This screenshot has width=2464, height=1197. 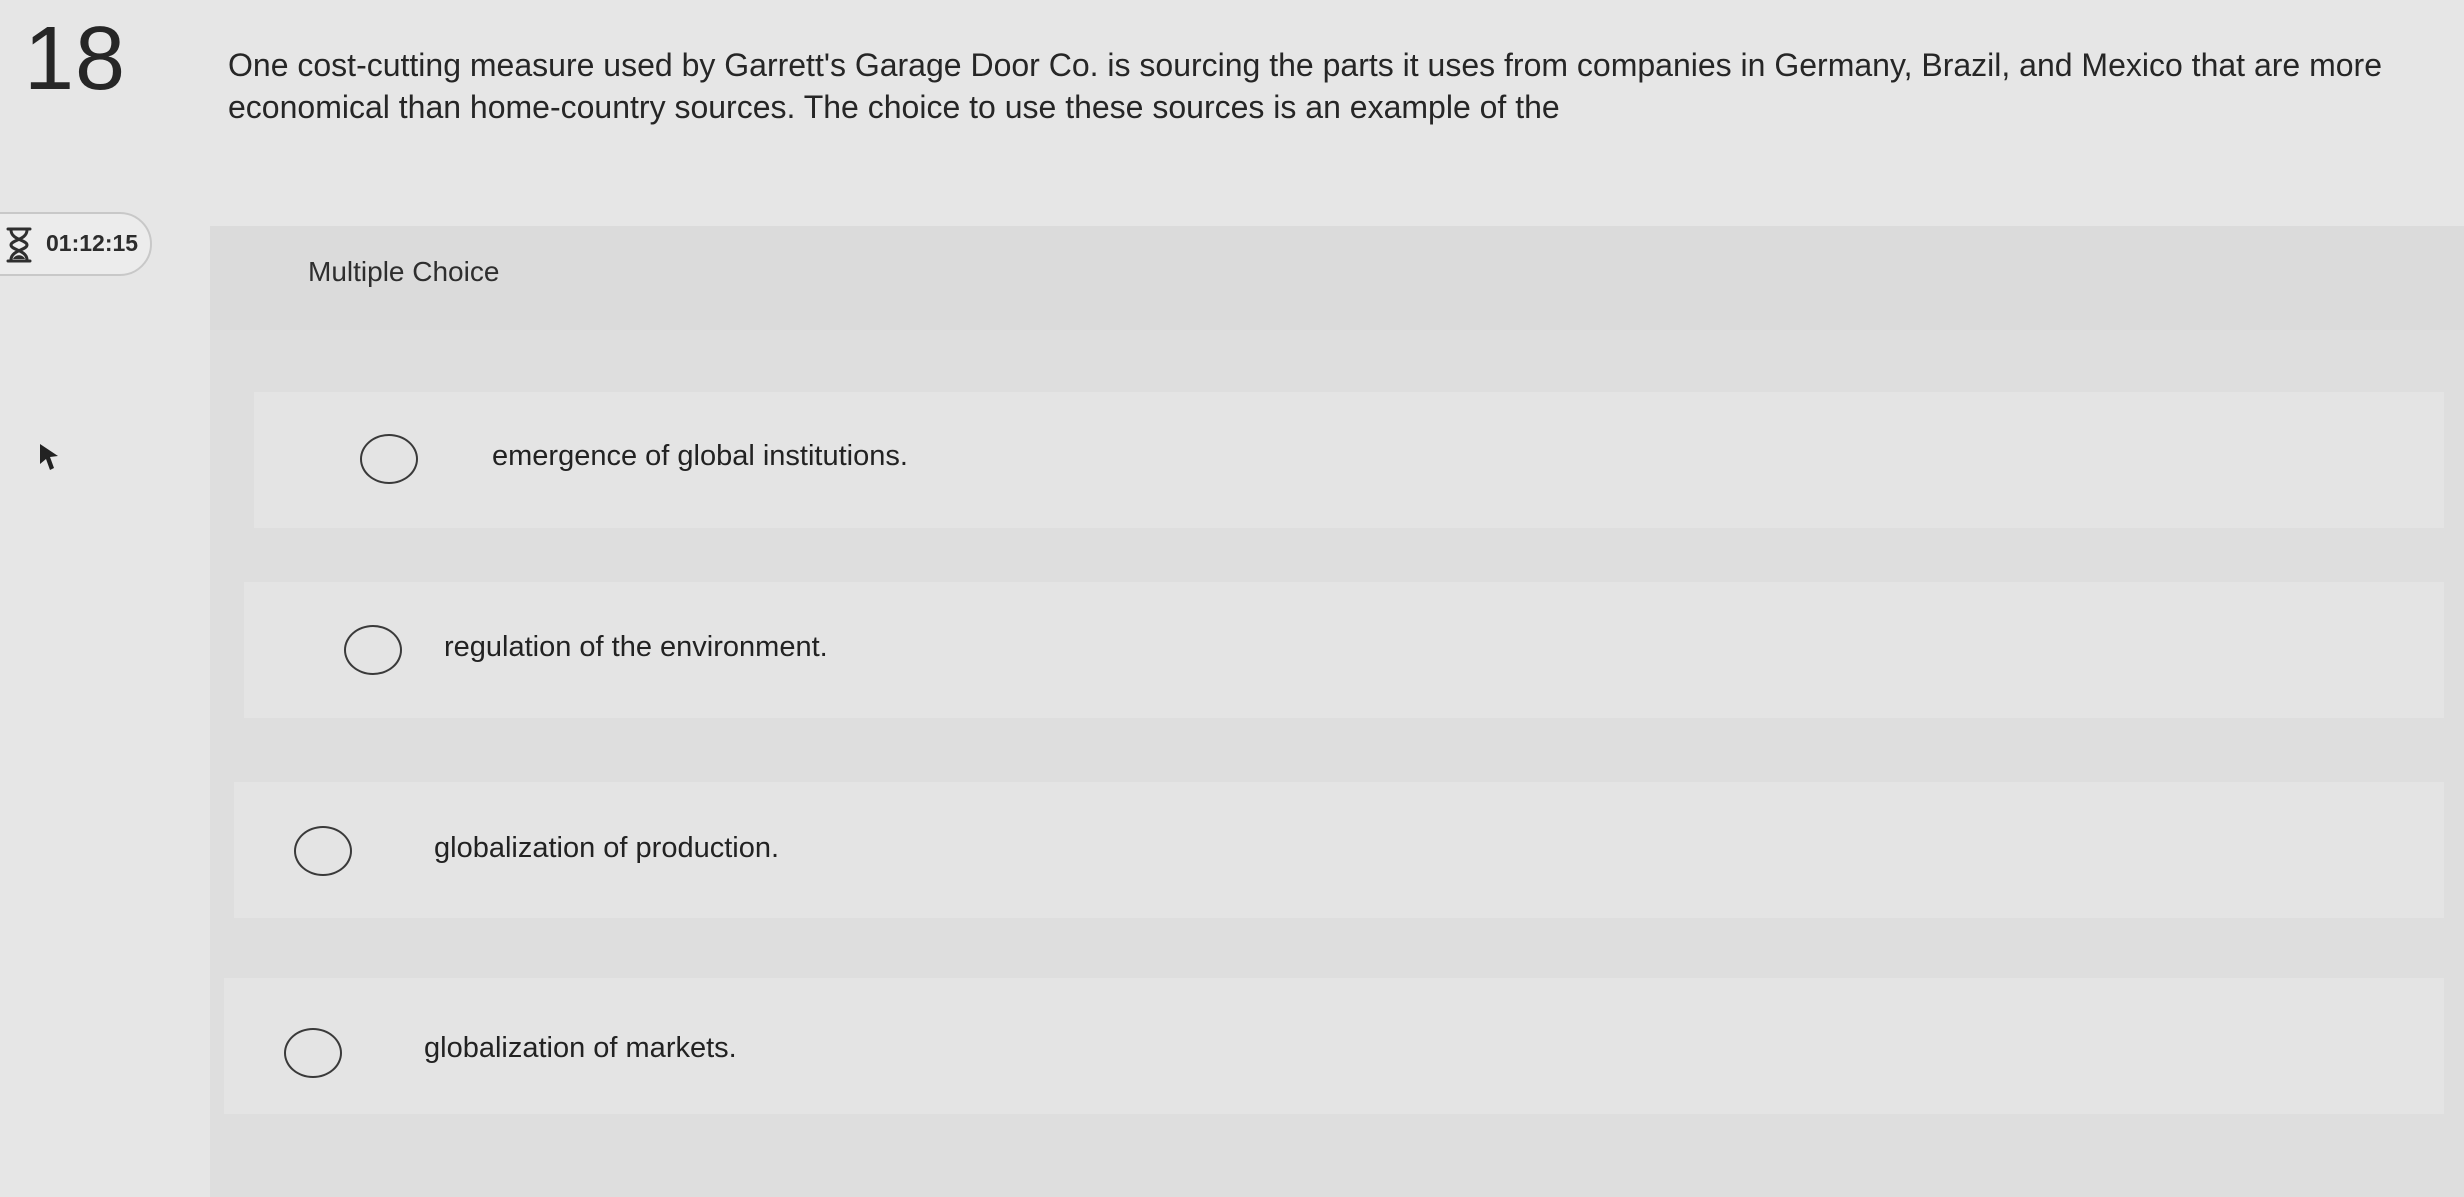 I want to click on answer-option: emergence of global institutions., so click(x=1349, y=460).